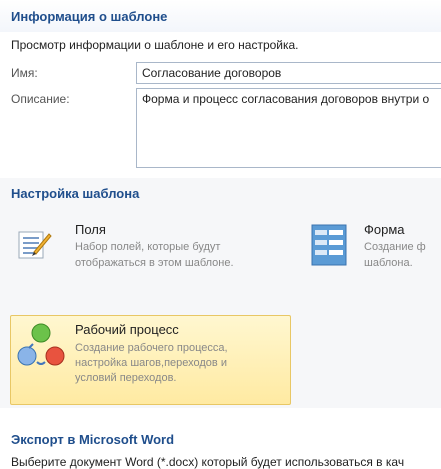  Describe the element at coordinates (75, 193) in the screenshot. I see `settings-section-title: Настройка шаблона` at that location.